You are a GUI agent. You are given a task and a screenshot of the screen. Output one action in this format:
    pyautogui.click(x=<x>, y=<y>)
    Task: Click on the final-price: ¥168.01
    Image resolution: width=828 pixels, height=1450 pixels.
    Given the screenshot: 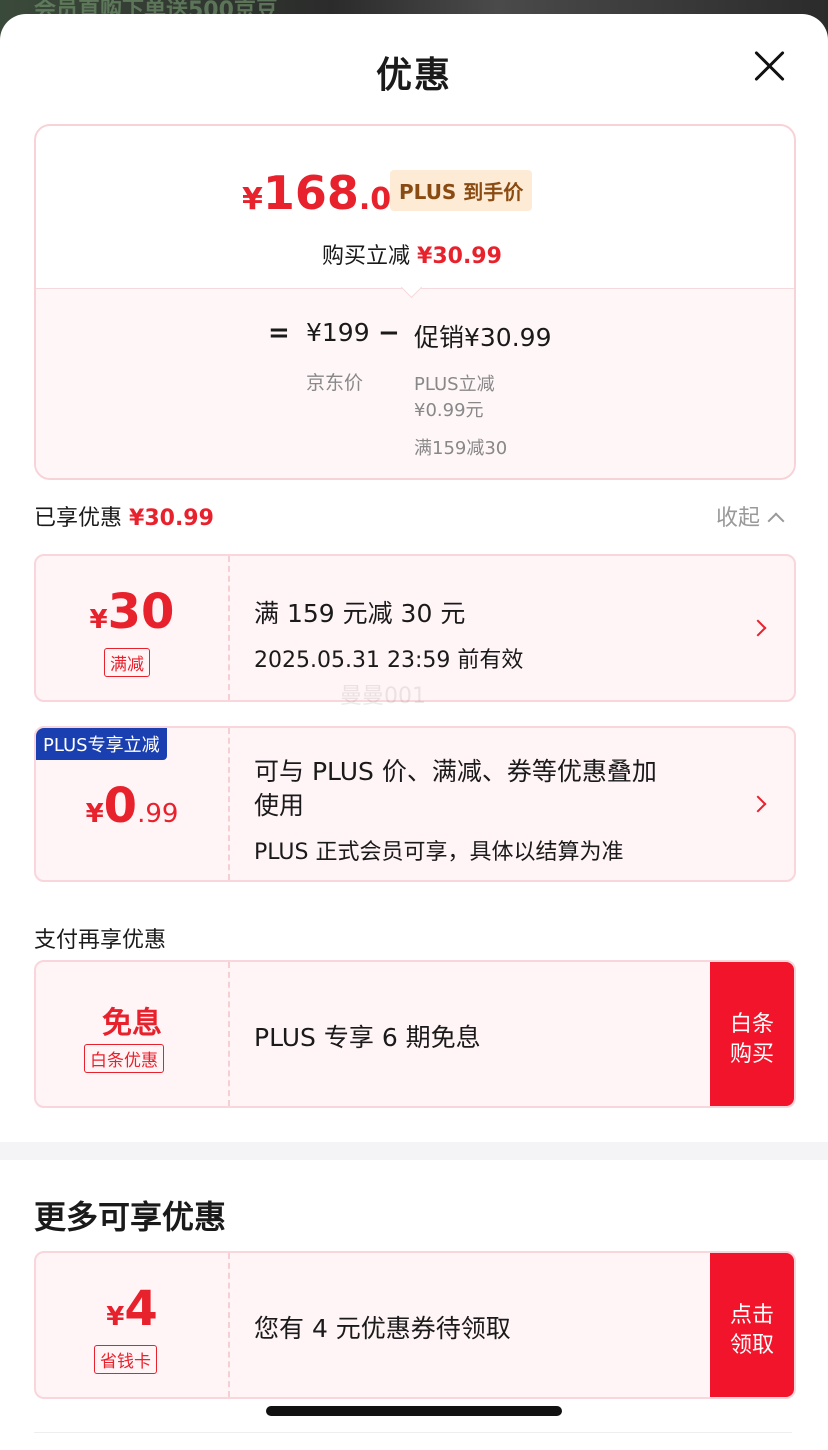 What is the action you would take?
    pyautogui.click(x=327, y=193)
    